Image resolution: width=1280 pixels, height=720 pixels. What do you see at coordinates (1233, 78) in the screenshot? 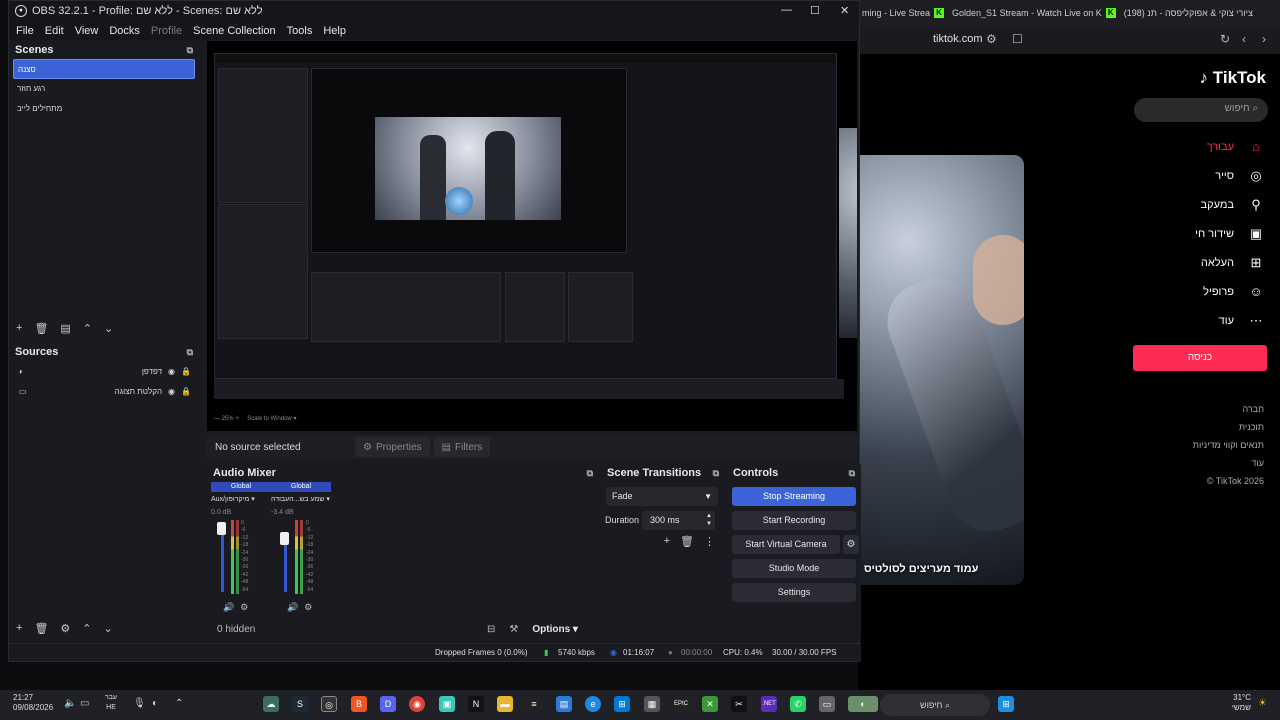
I see `tiktok-logo: ♪ TikTok` at bounding box center [1233, 78].